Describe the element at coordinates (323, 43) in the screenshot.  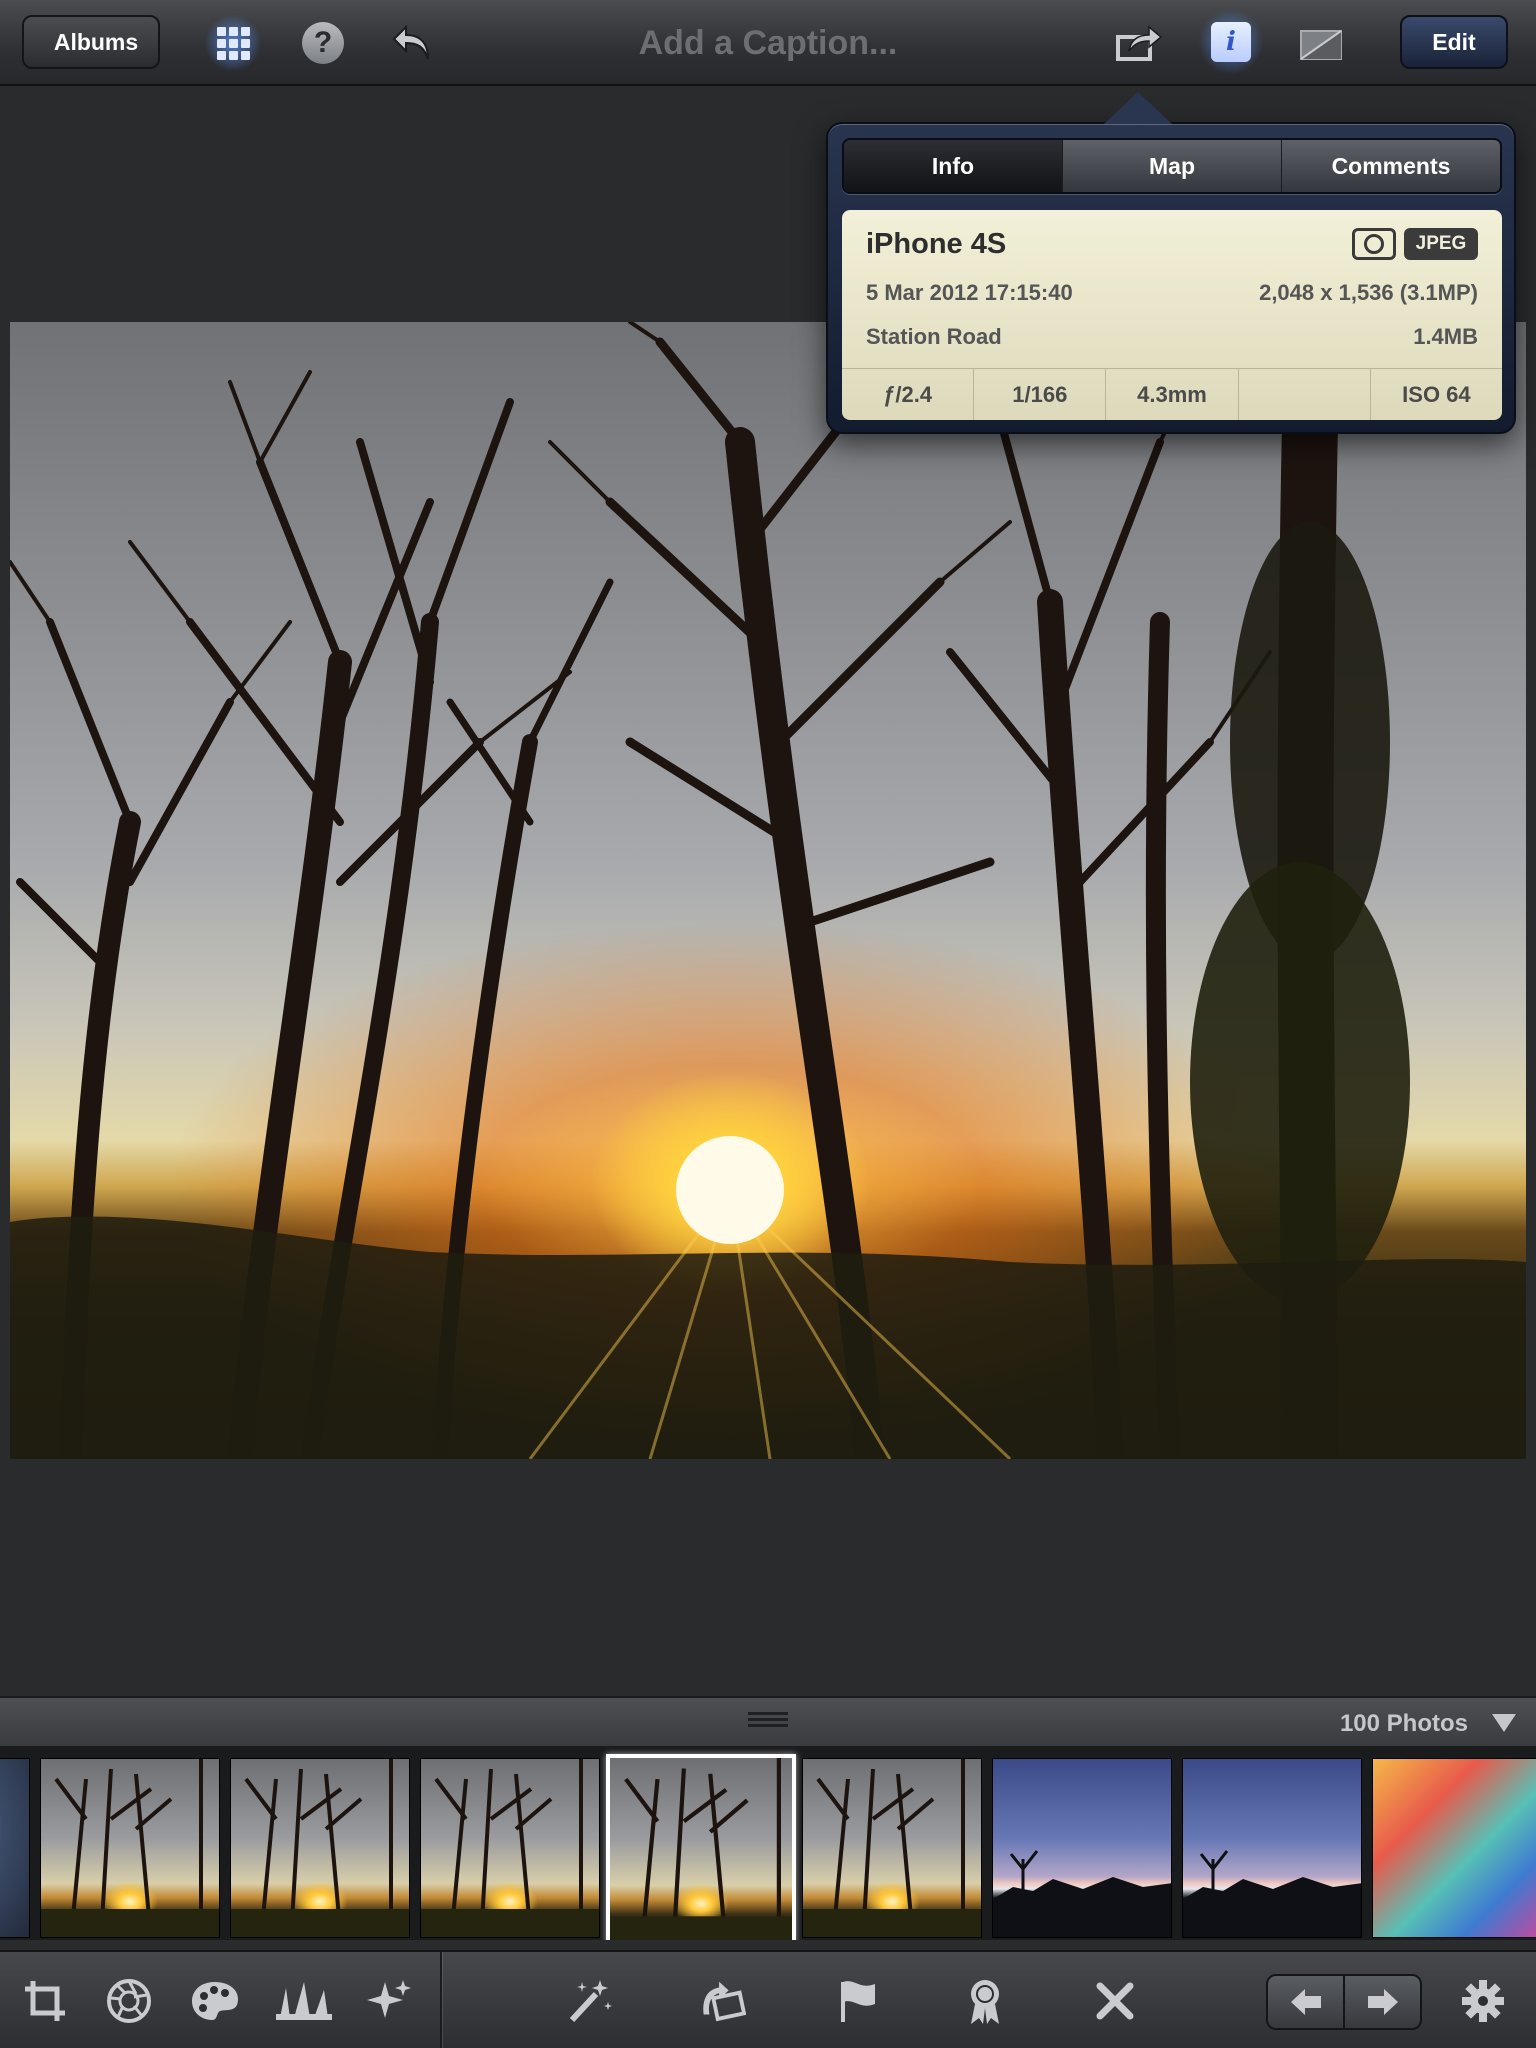
I see `help-icon: ?` at that location.